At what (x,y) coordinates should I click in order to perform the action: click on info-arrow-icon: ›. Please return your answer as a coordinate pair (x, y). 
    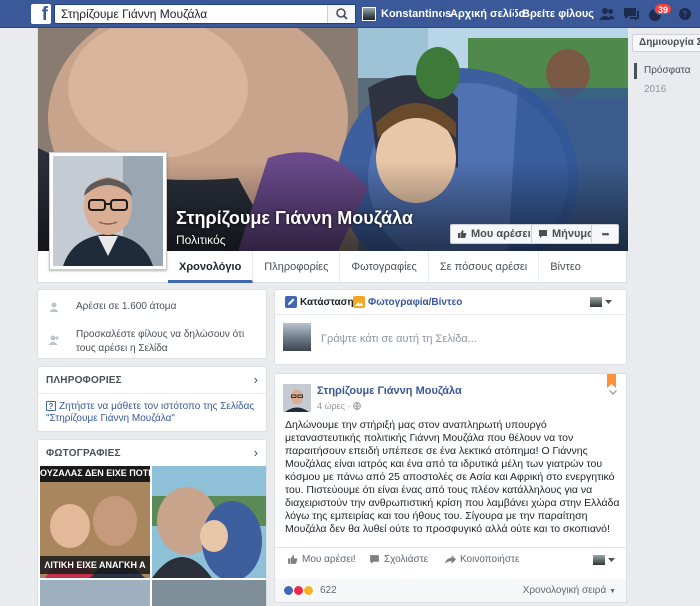
    Looking at the image, I should click on (256, 379).